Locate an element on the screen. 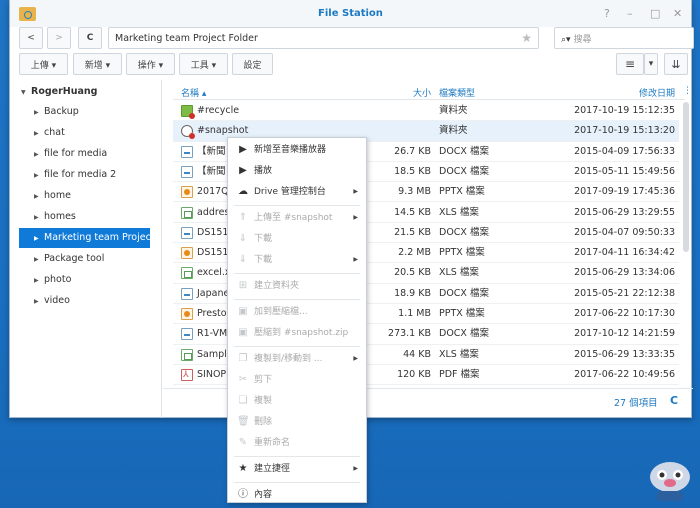  file-type: PPTX 檔案 is located at coordinates (462, 253).